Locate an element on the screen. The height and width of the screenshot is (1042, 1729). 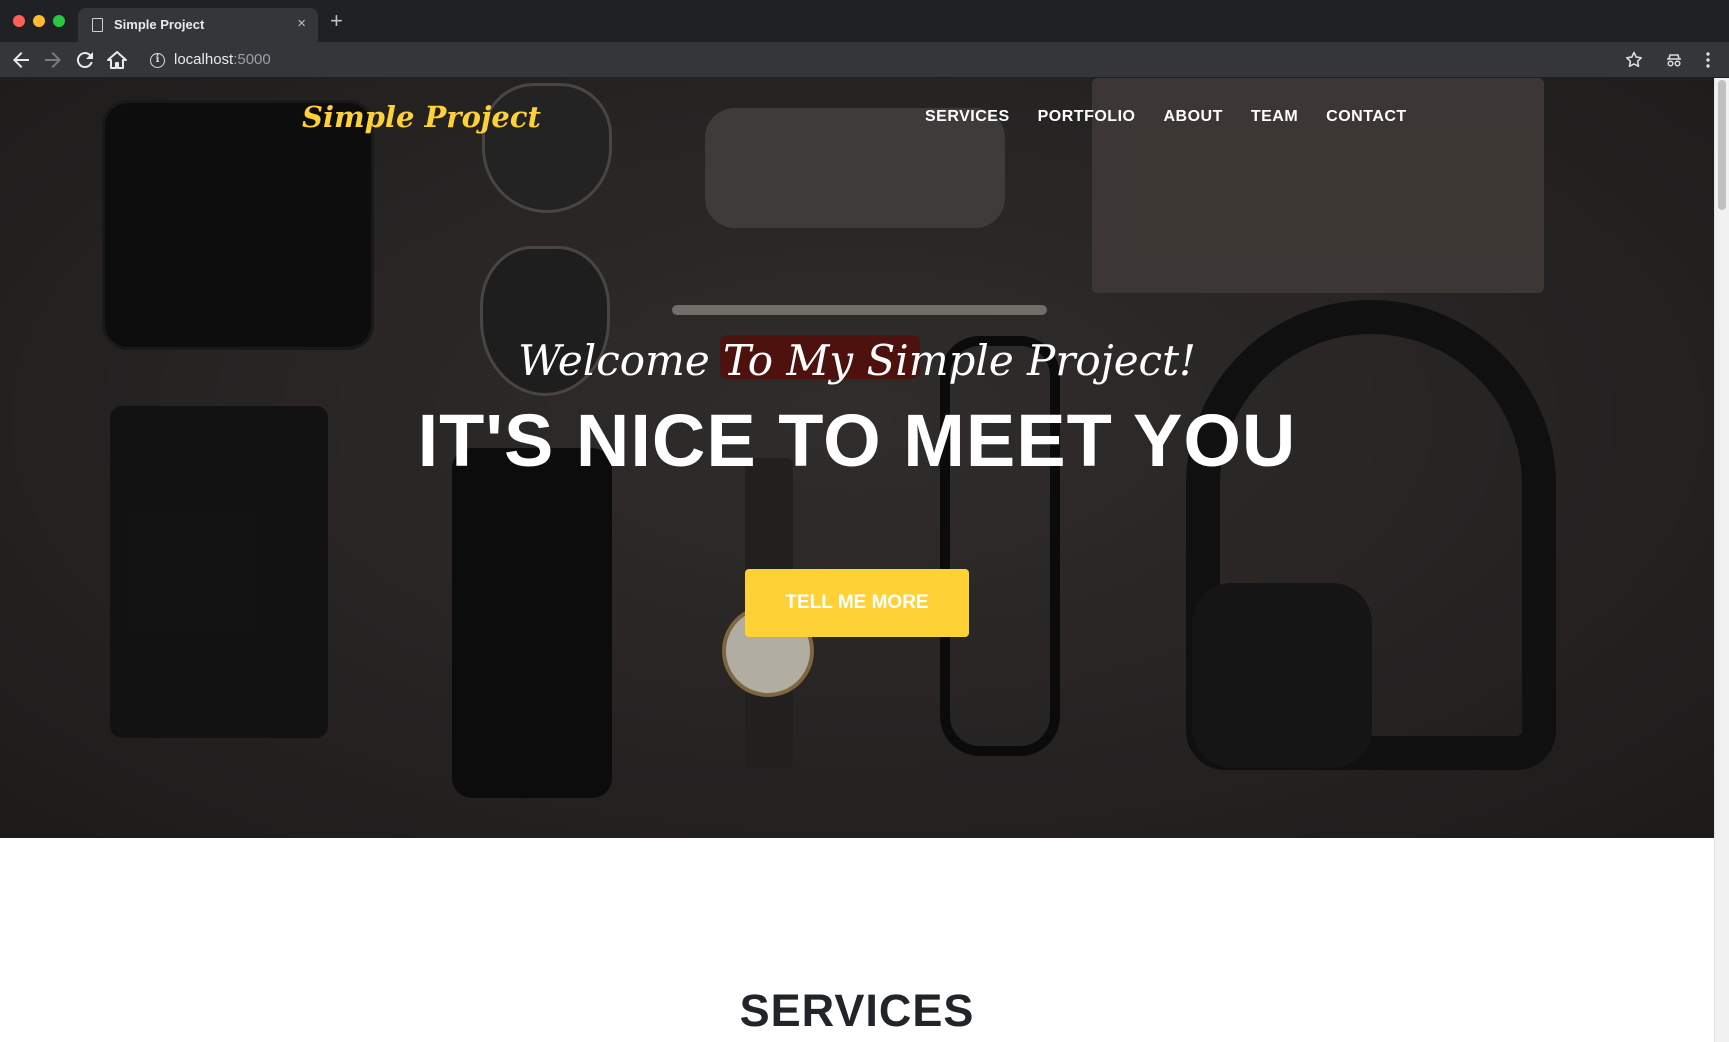
hero-lead-text: Welcome To My Simple Project! is located at coordinates (857, 360).